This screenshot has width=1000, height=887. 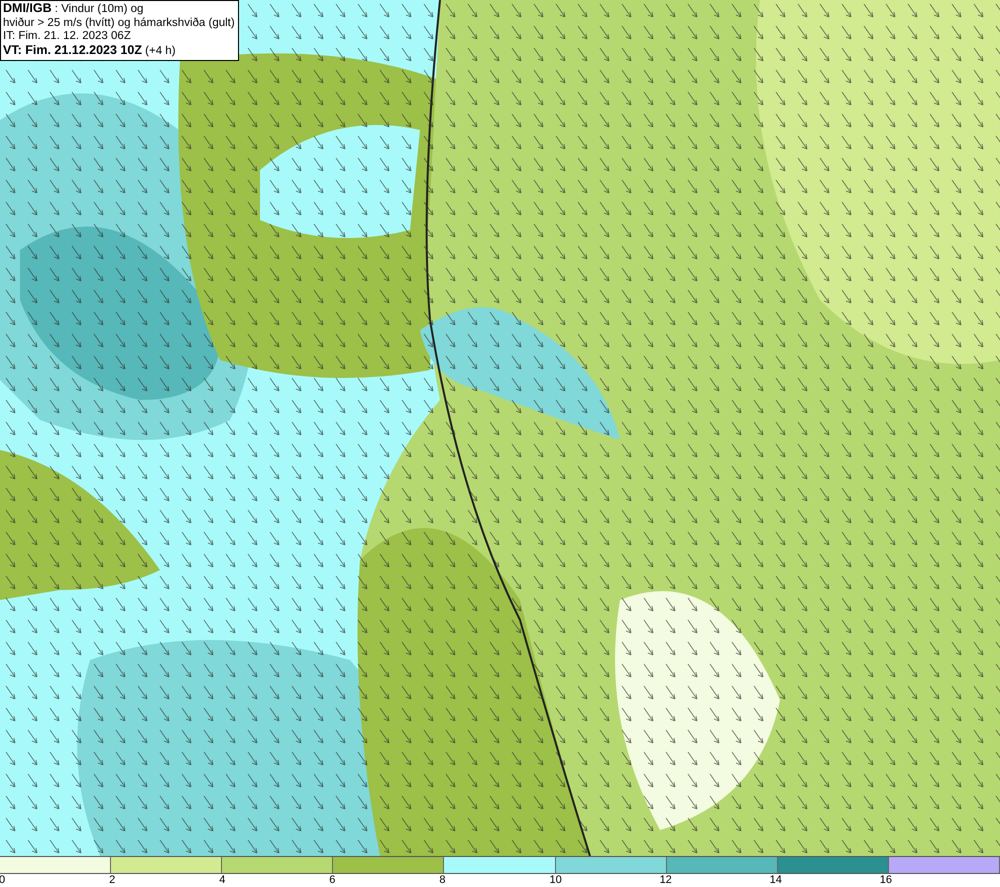 What do you see at coordinates (556, 880) in the screenshot?
I see `legend-tick-label: 10` at bounding box center [556, 880].